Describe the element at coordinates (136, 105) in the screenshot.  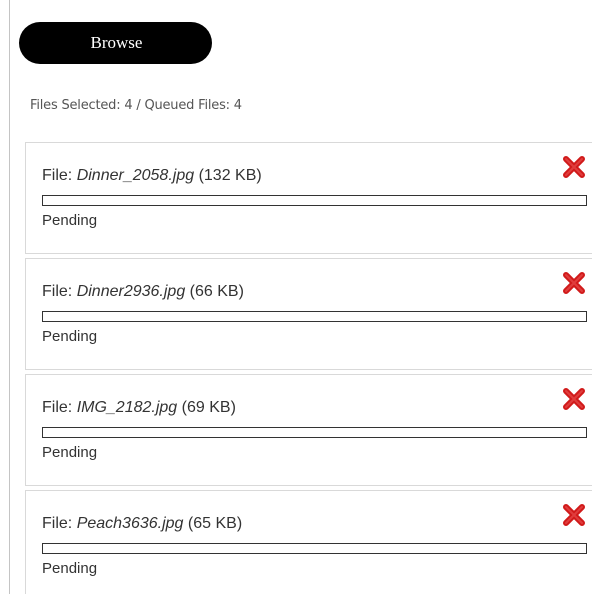
I see `queue-status-text: Files Selected: 4 / Queued Files: 4` at that location.